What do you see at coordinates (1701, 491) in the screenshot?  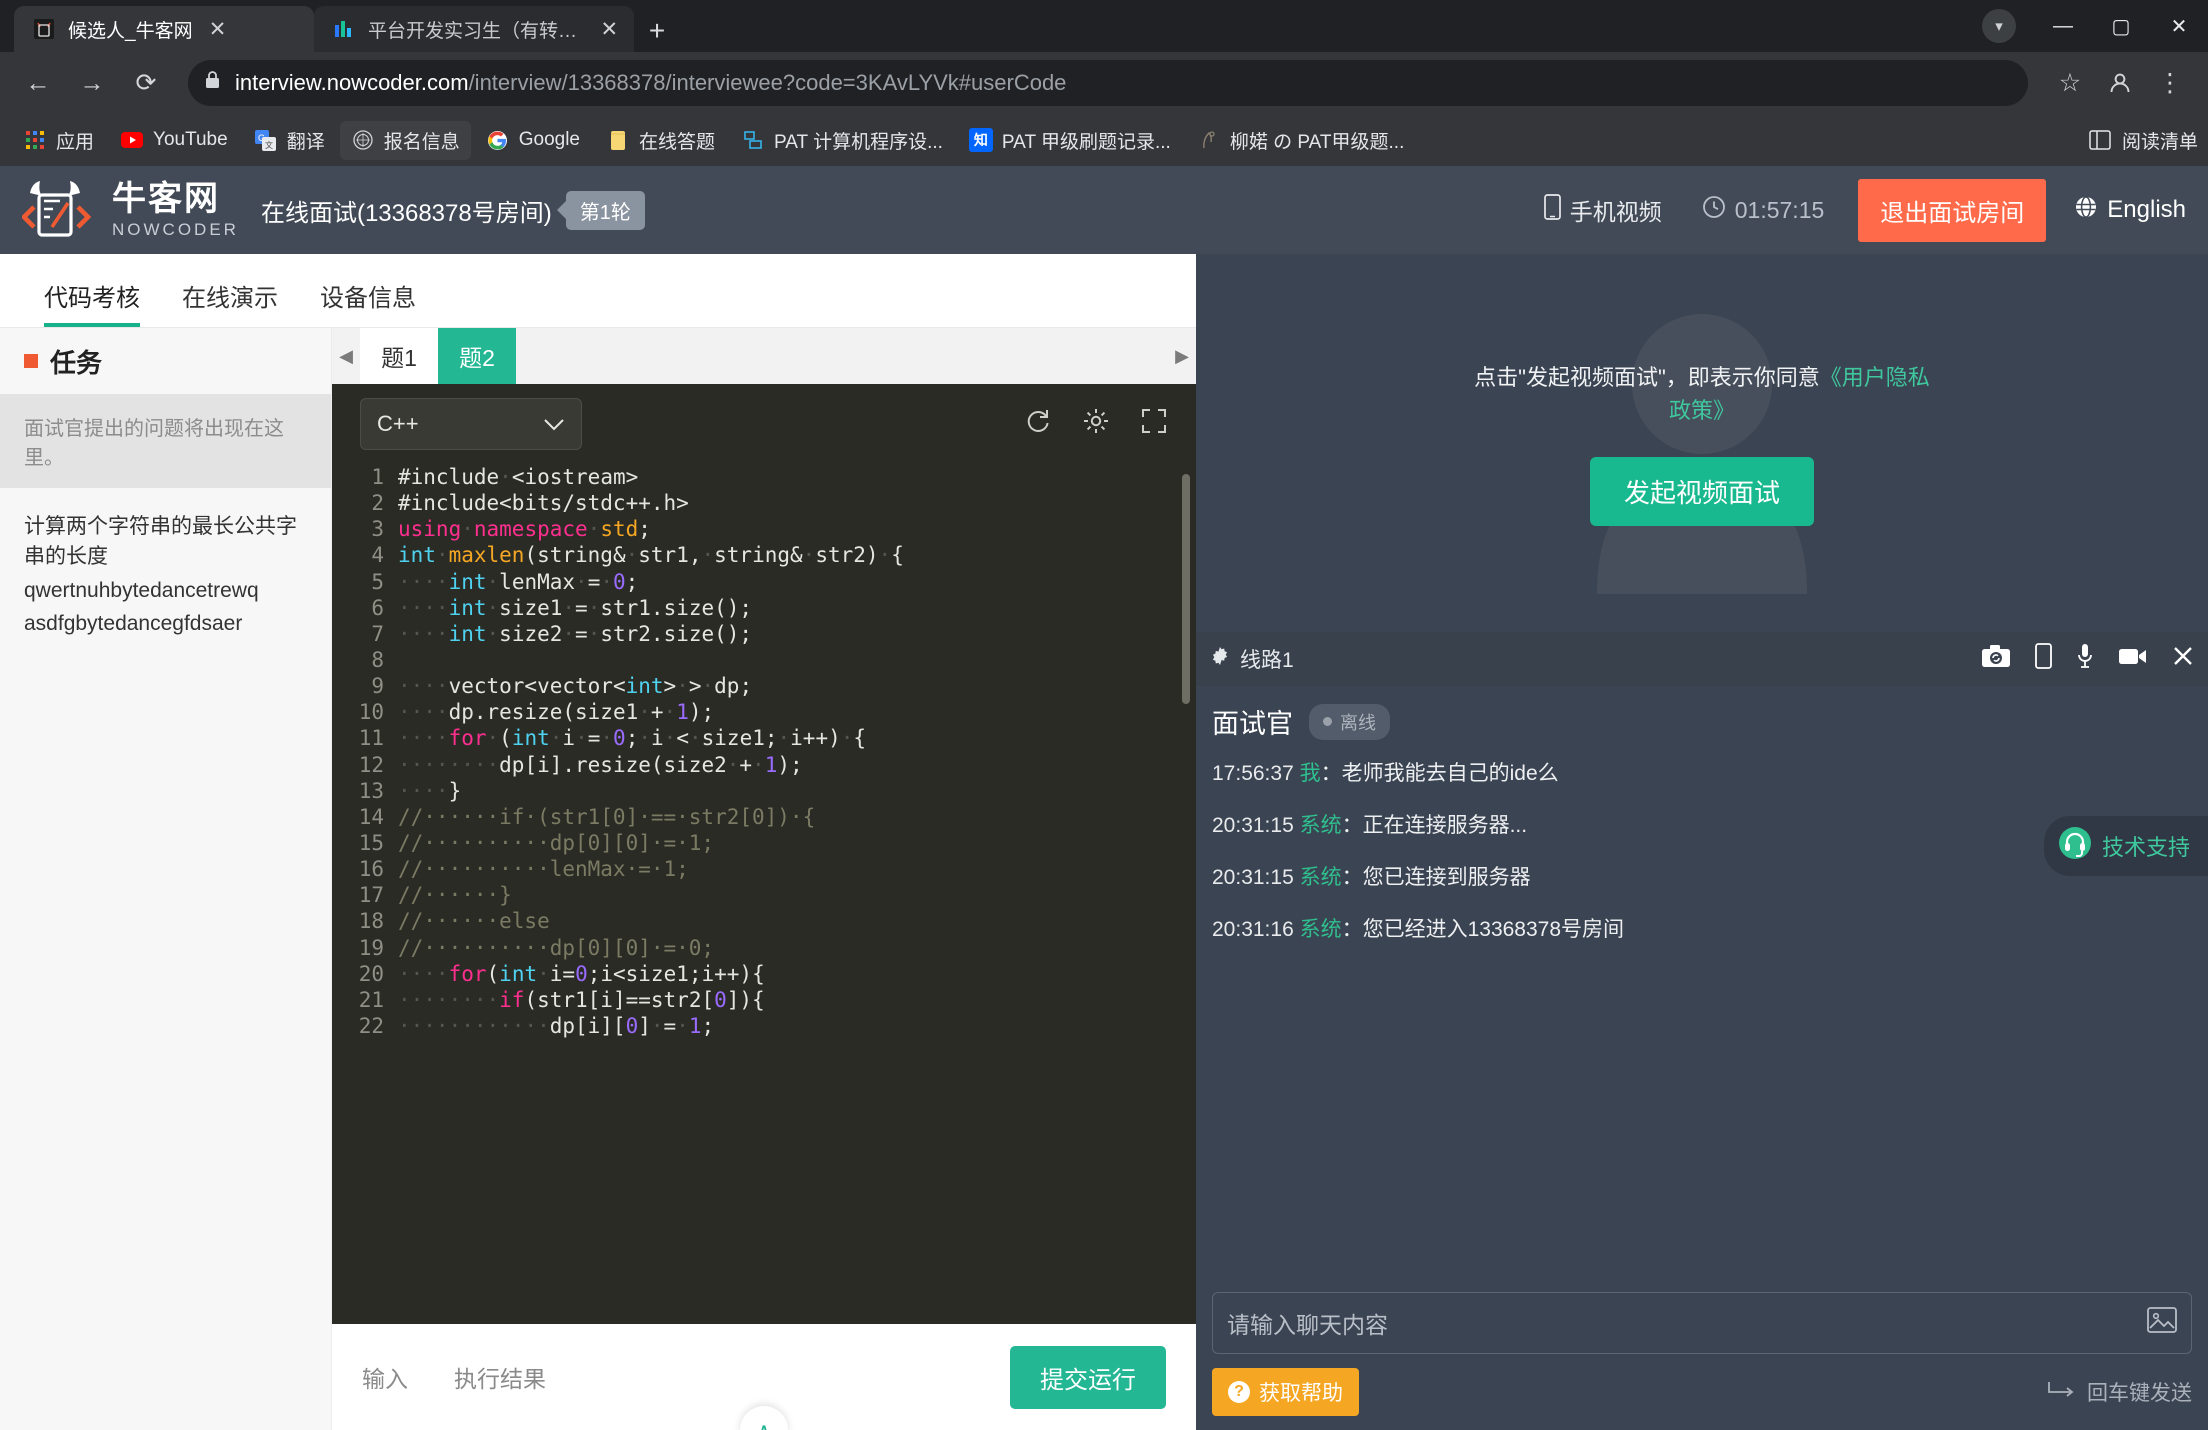 I see `start-video-interview-button: 发起视频面试` at bounding box center [1701, 491].